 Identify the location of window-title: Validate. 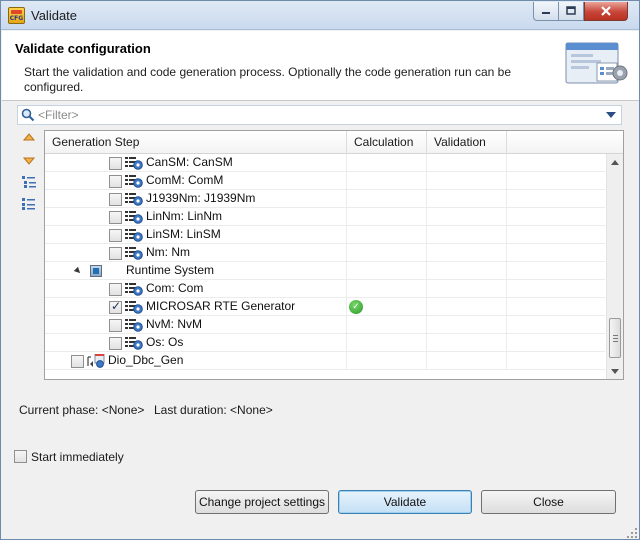
(54, 15).